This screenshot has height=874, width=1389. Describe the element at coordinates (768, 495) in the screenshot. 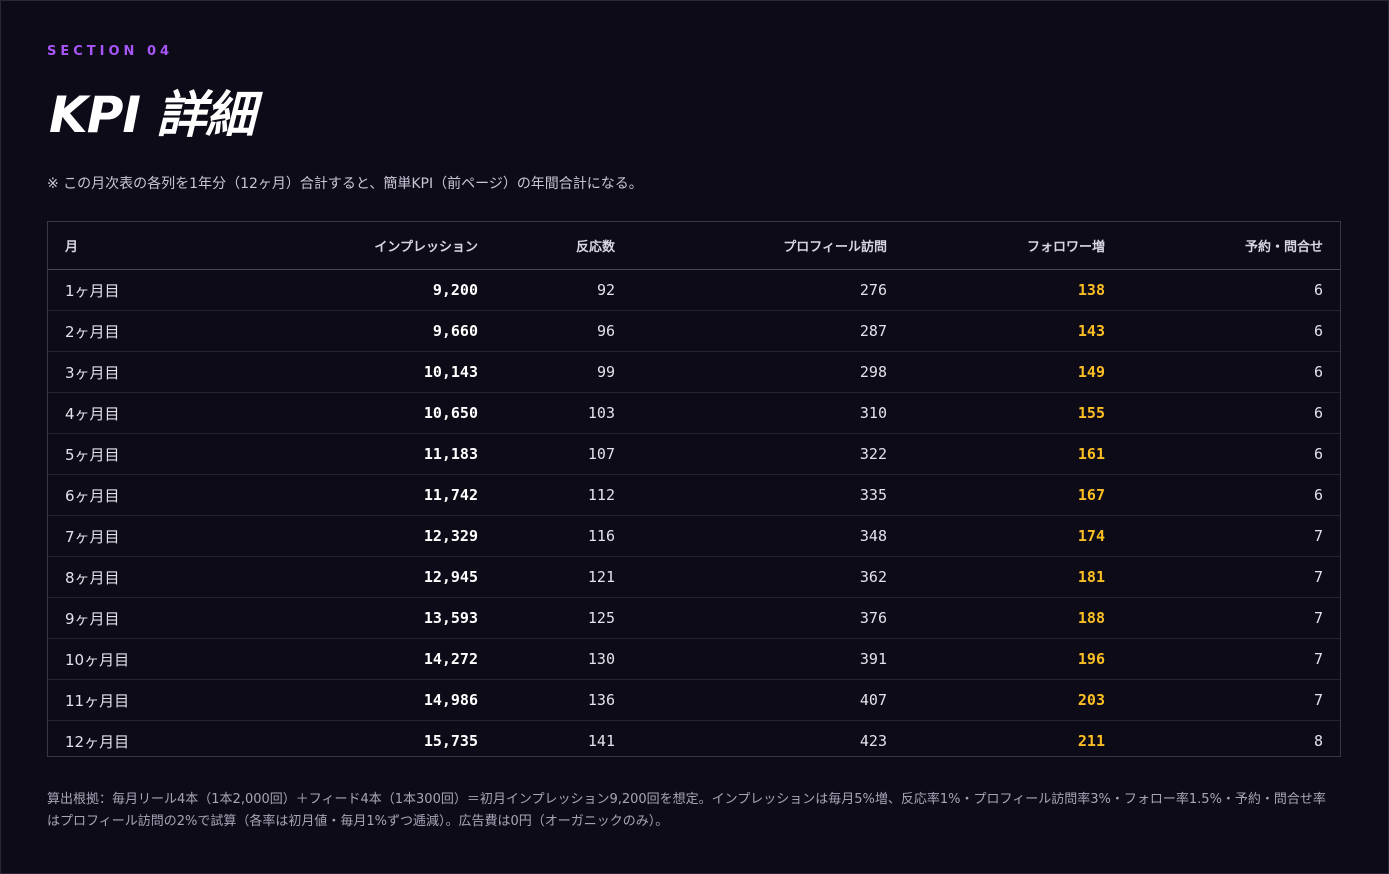

I see `cell-profile-visits: 335` at that location.